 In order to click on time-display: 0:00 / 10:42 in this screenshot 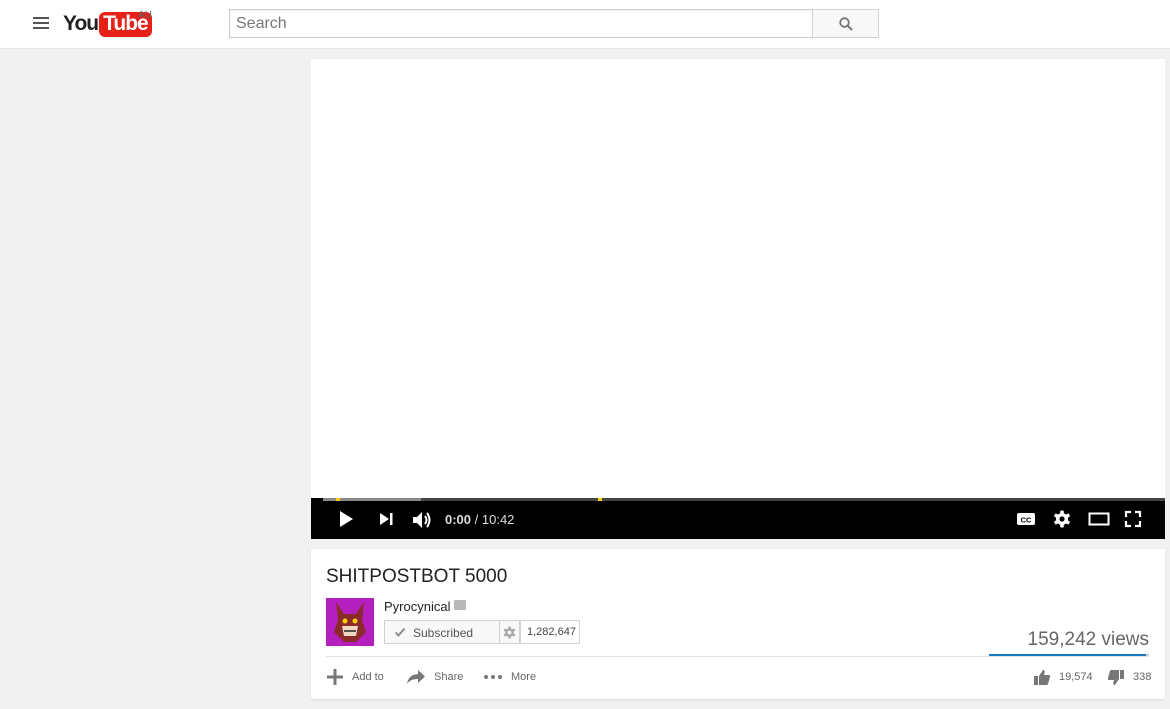, I will do `click(479, 519)`.